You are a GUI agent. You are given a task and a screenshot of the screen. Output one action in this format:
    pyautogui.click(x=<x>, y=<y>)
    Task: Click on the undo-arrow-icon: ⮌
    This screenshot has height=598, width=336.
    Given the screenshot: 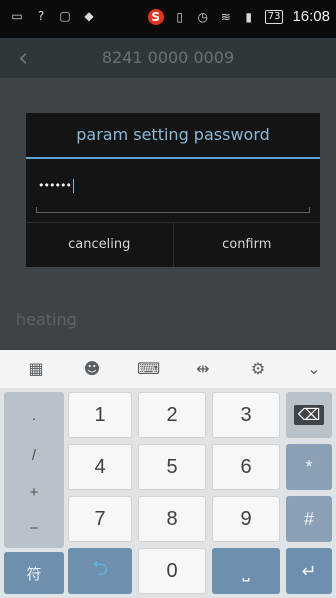 What is the action you would take?
    pyautogui.click(x=100, y=569)
    